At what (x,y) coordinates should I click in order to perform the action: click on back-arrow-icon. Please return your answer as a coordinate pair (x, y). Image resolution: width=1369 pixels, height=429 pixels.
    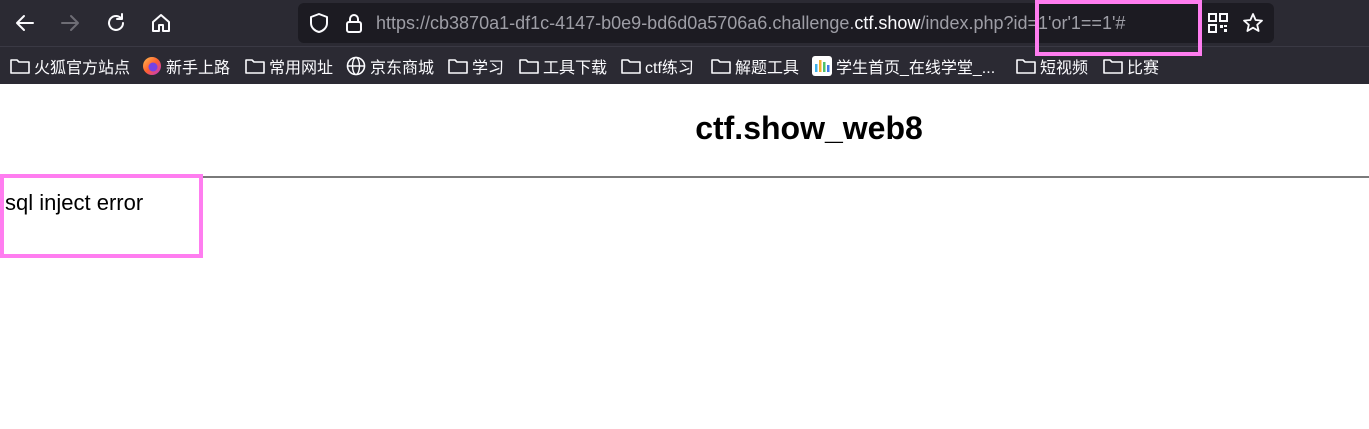
    Looking at the image, I should click on (25, 23).